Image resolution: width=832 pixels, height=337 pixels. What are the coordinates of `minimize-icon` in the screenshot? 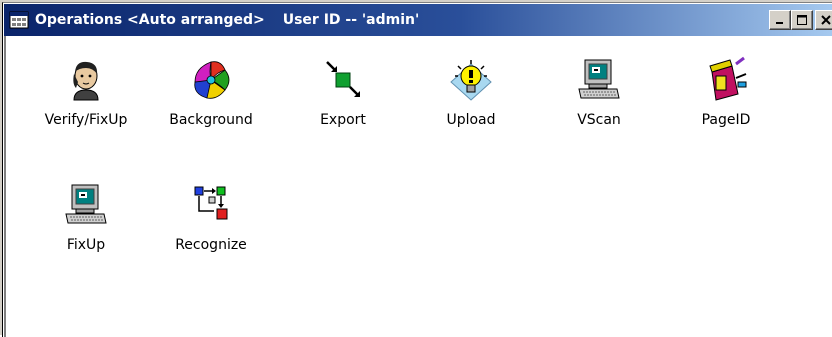 It's located at (779, 23).